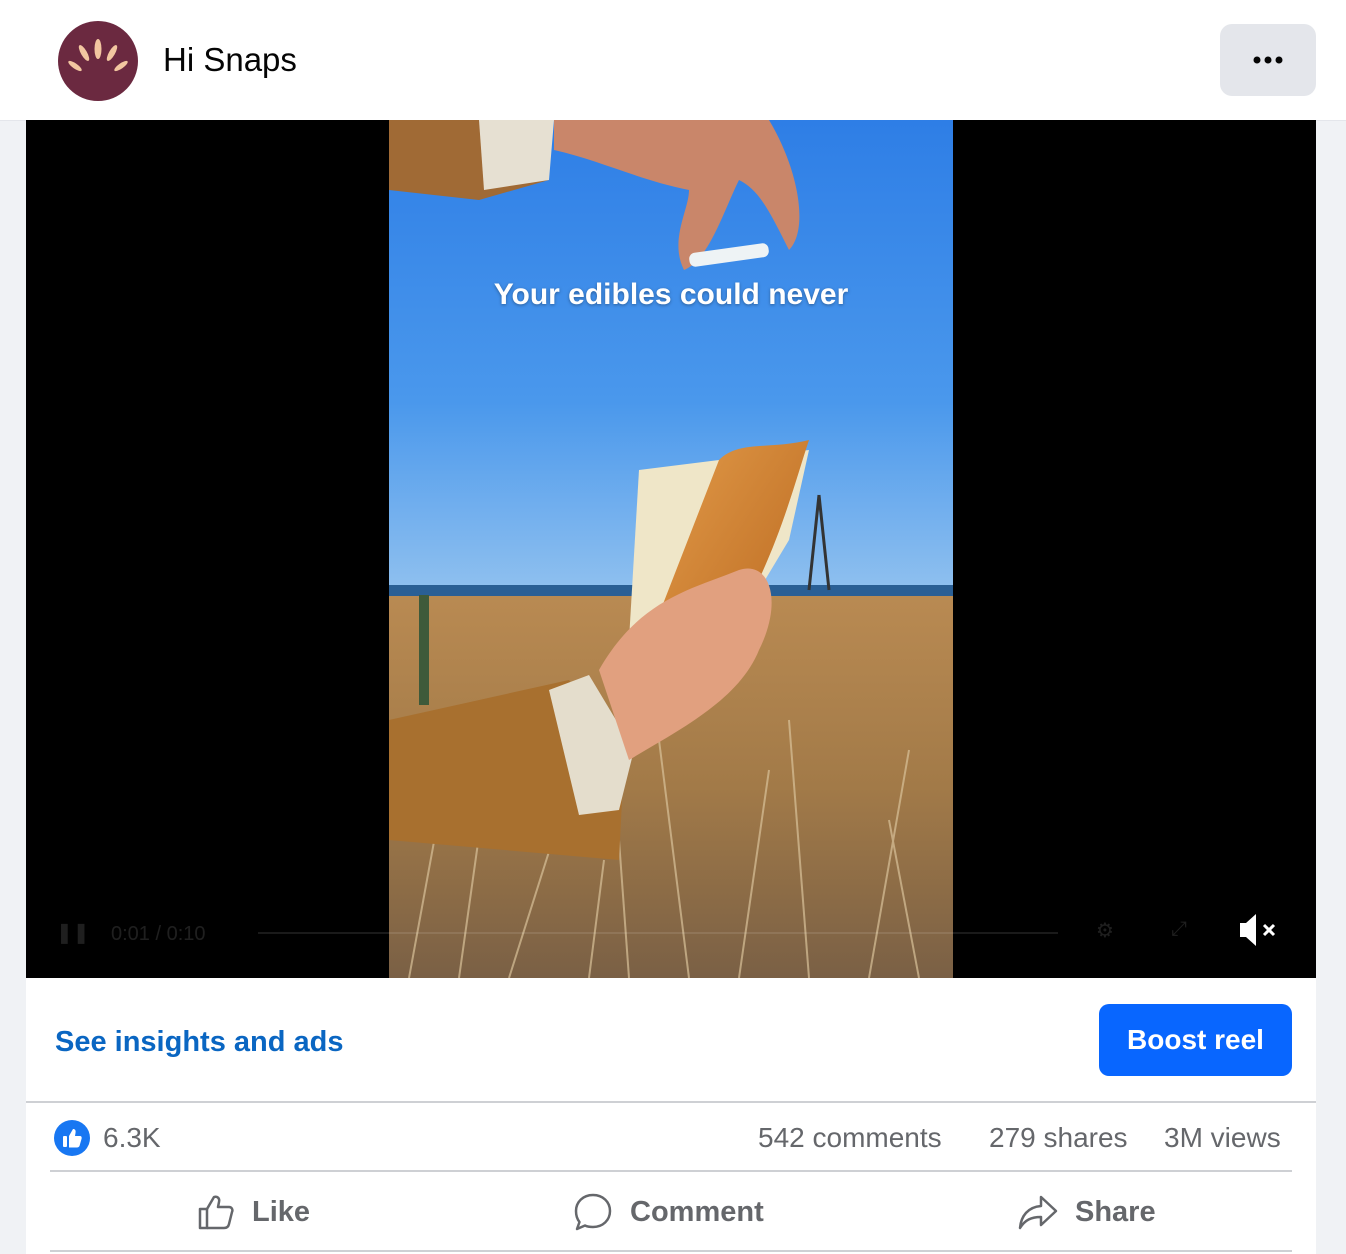 Image resolution: width=1346 pixels, height=1254 pixels. I want to click on post-actions-row: Like Comment Share, so click(671, 1212).